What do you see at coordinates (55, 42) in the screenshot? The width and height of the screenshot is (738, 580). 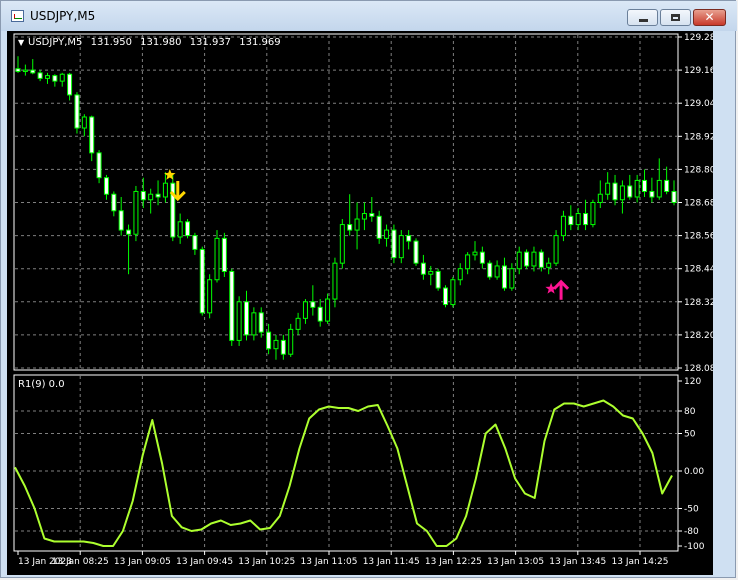 I see `header-symbol: USDJPY,M5` at bounding box center [55, 42].